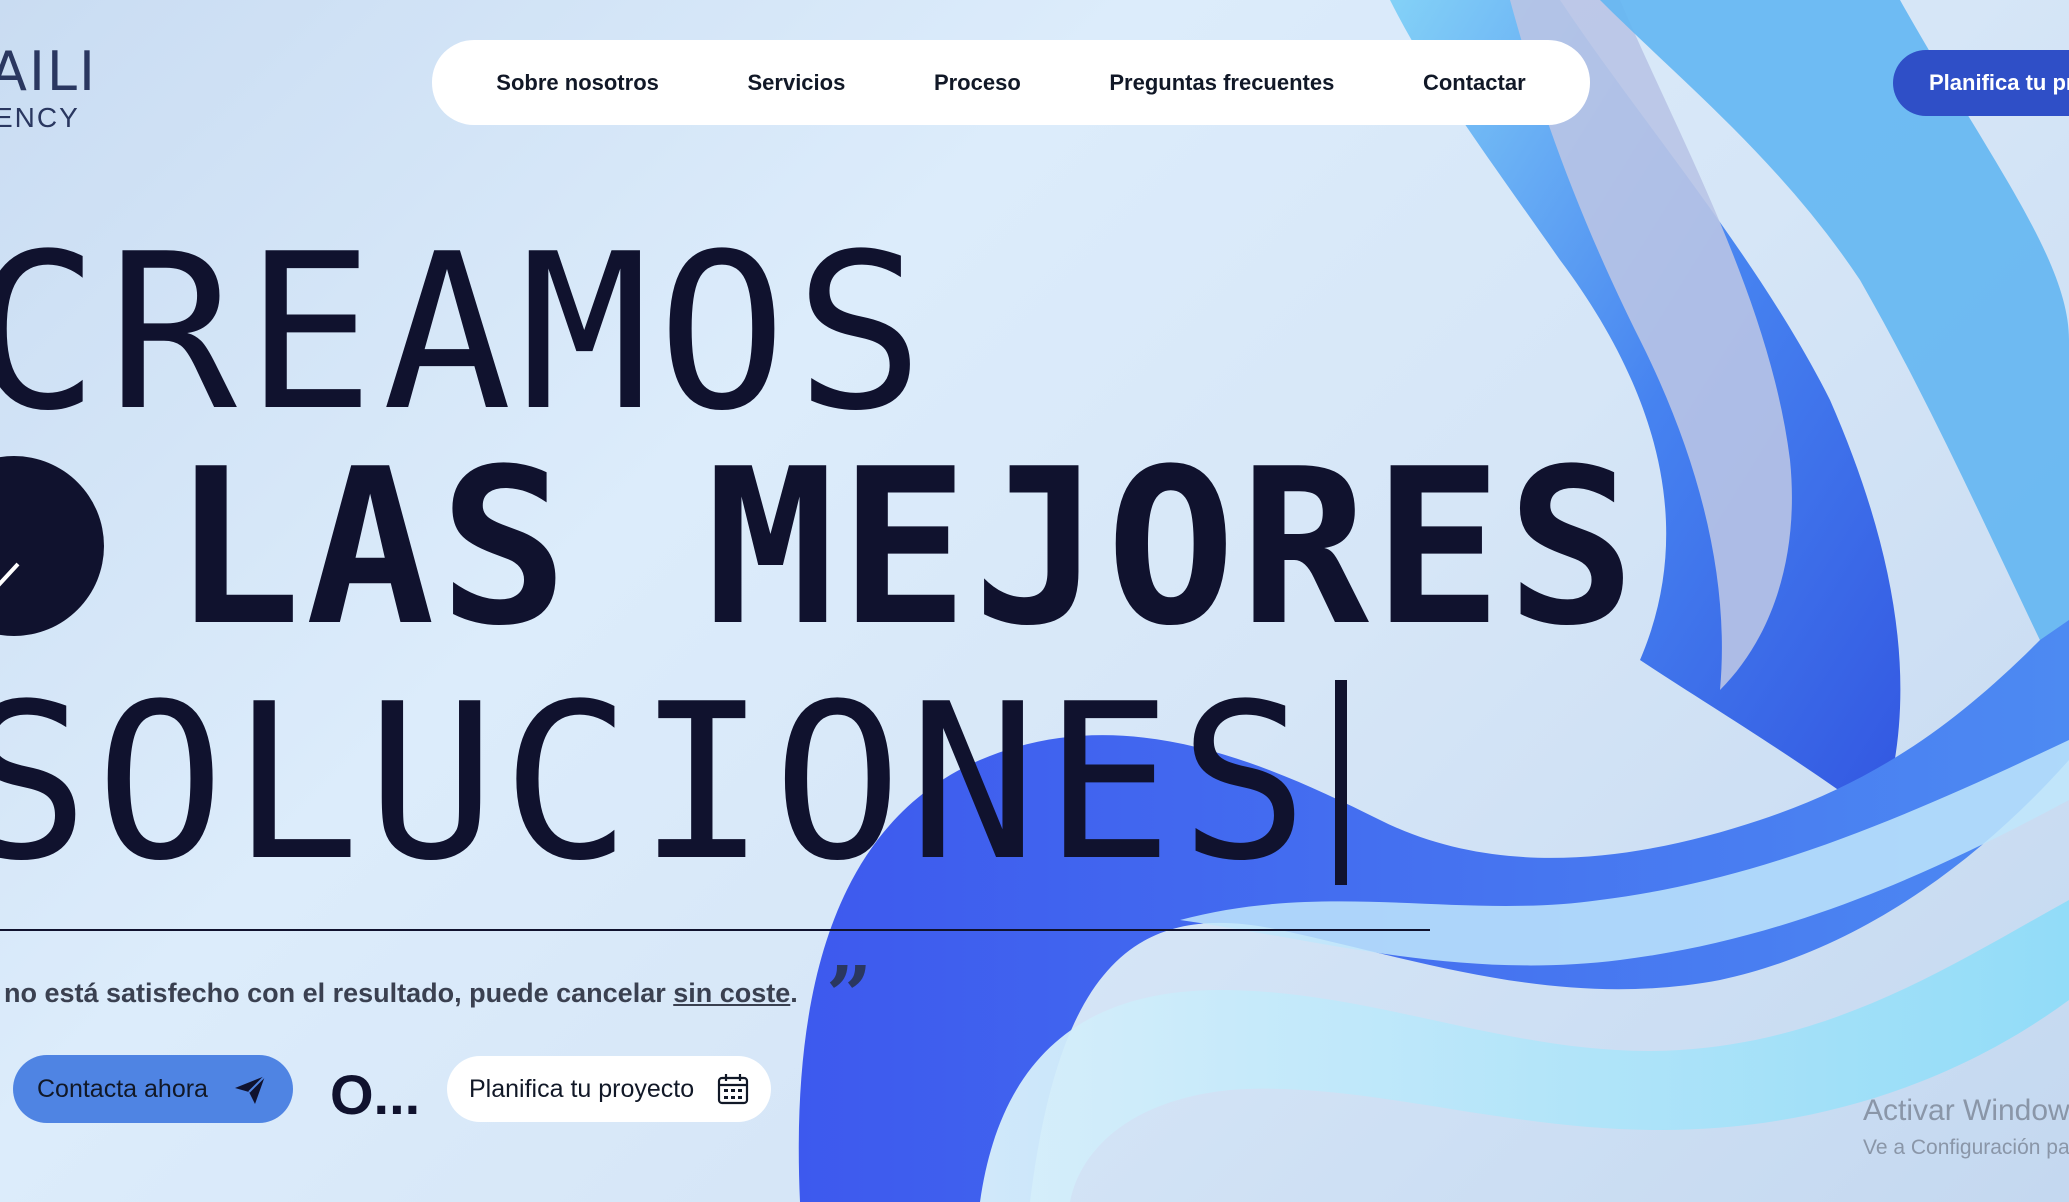 This screenshot has height=1202, width=2069. What do you see at coordinates (1966, 1110) in the screenshot?
I see `watermark-title: Activar Window` at bounding box center [1966, 1110].